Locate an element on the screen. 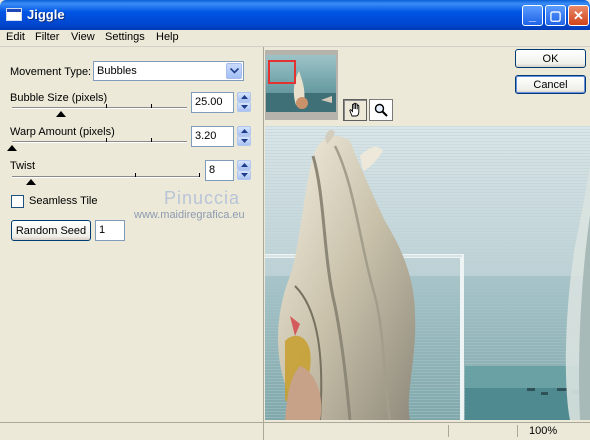 This screenshot has width=590, height=440. twist-slider-thumb is located at coordinates (30, 182).